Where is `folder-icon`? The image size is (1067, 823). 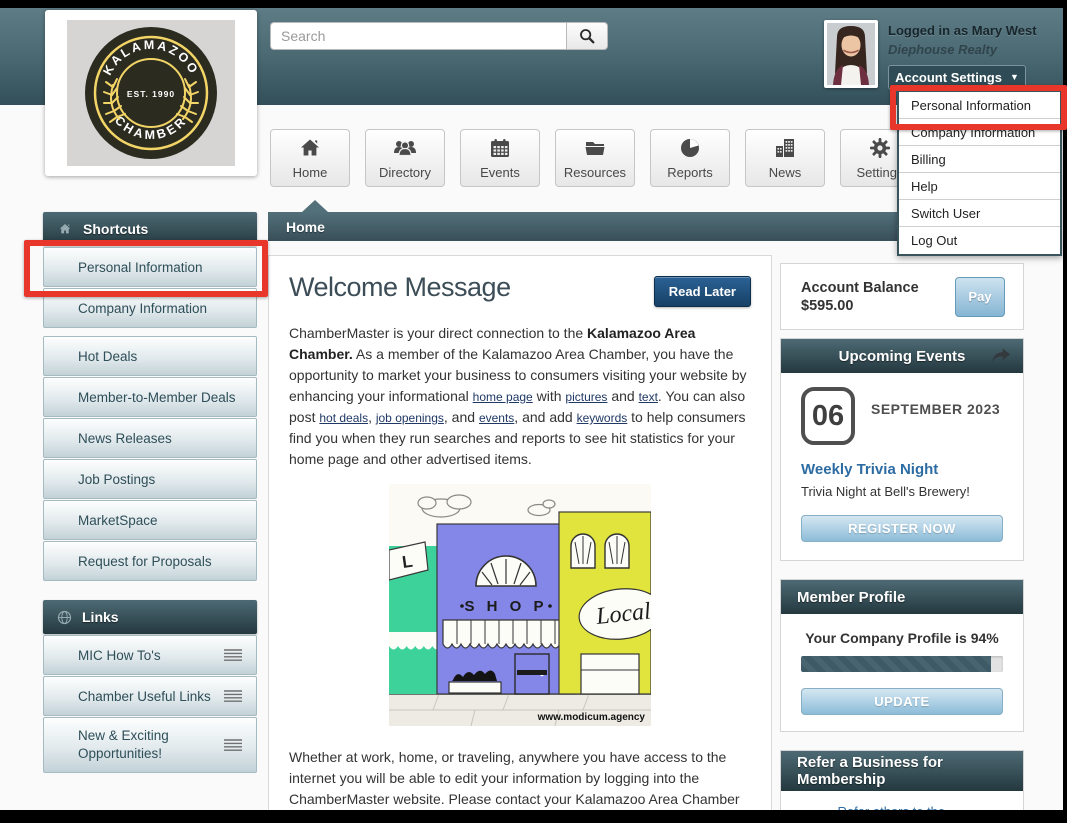 folder-icon is located at coordinates (595, 148).